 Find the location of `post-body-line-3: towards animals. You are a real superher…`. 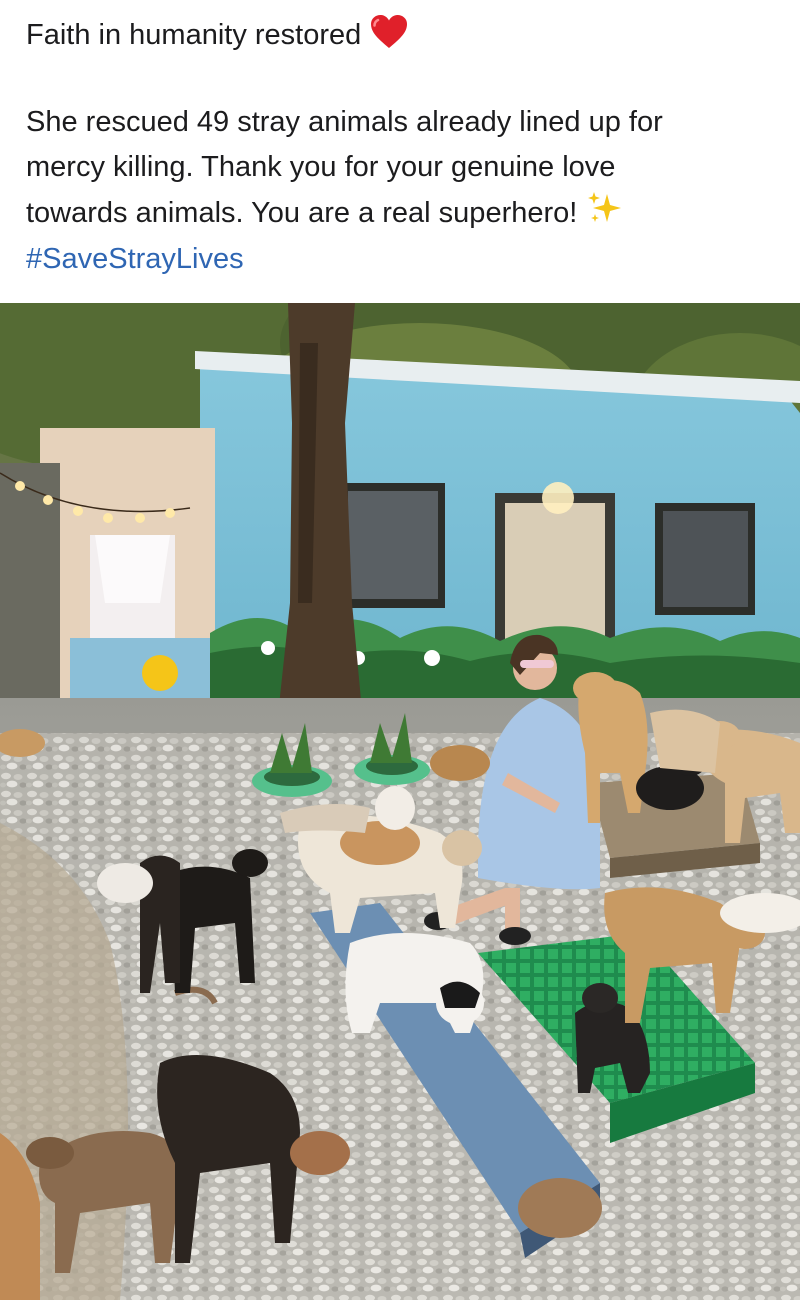

post-body-line-3: towards animals. You are a real superher… is located at coordinates (302, 213).